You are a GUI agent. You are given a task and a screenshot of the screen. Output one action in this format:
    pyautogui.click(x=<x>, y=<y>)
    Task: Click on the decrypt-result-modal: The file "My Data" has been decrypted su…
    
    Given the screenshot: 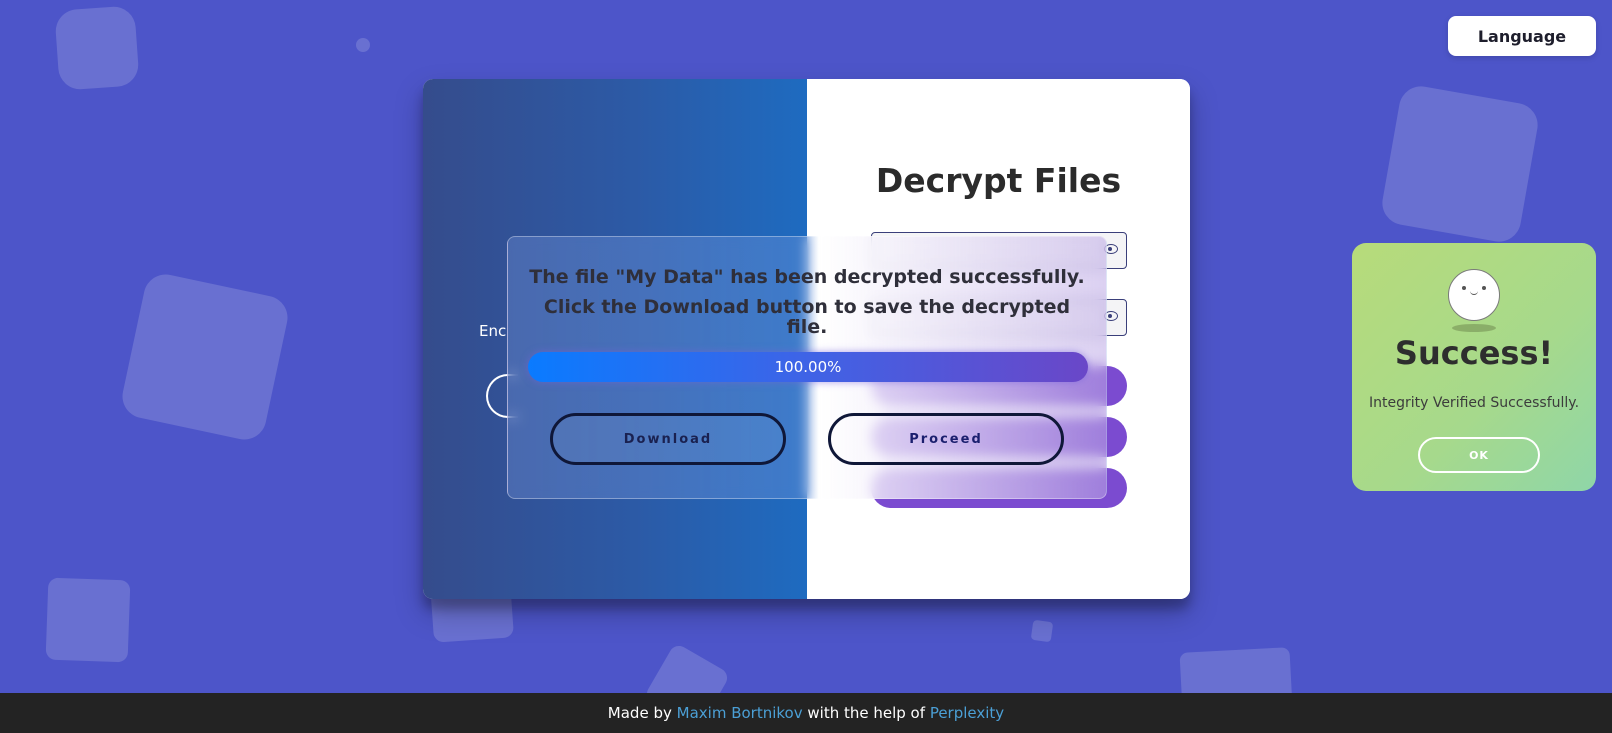 What is the action you would take?
    pyautogui.click(x=807, y=367)
    